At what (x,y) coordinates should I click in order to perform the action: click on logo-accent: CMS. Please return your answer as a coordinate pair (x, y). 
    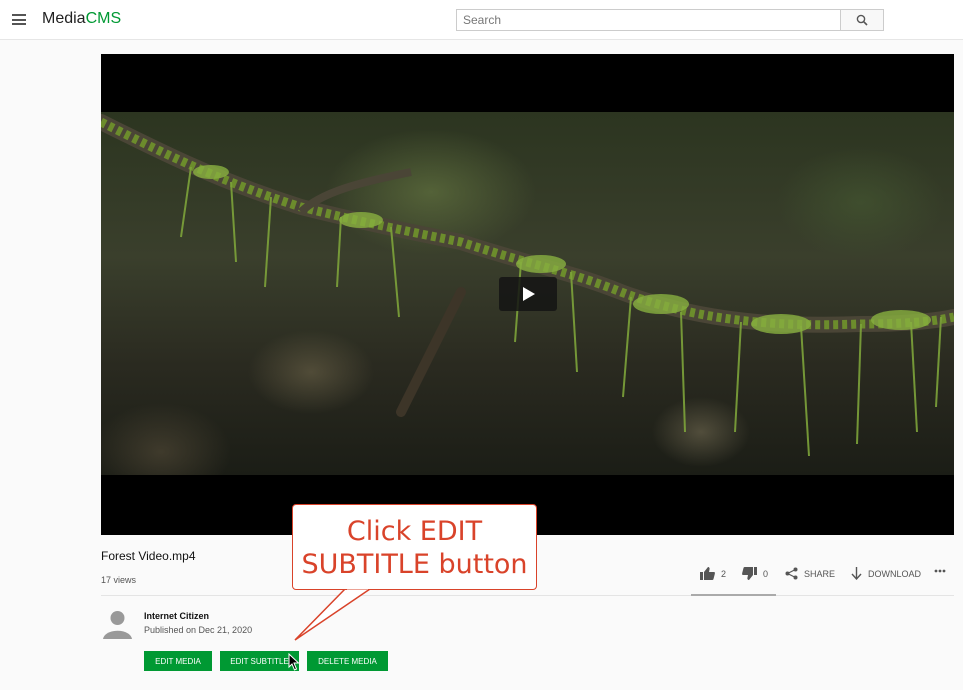
    Looking at the image, I should click on (103, 18).